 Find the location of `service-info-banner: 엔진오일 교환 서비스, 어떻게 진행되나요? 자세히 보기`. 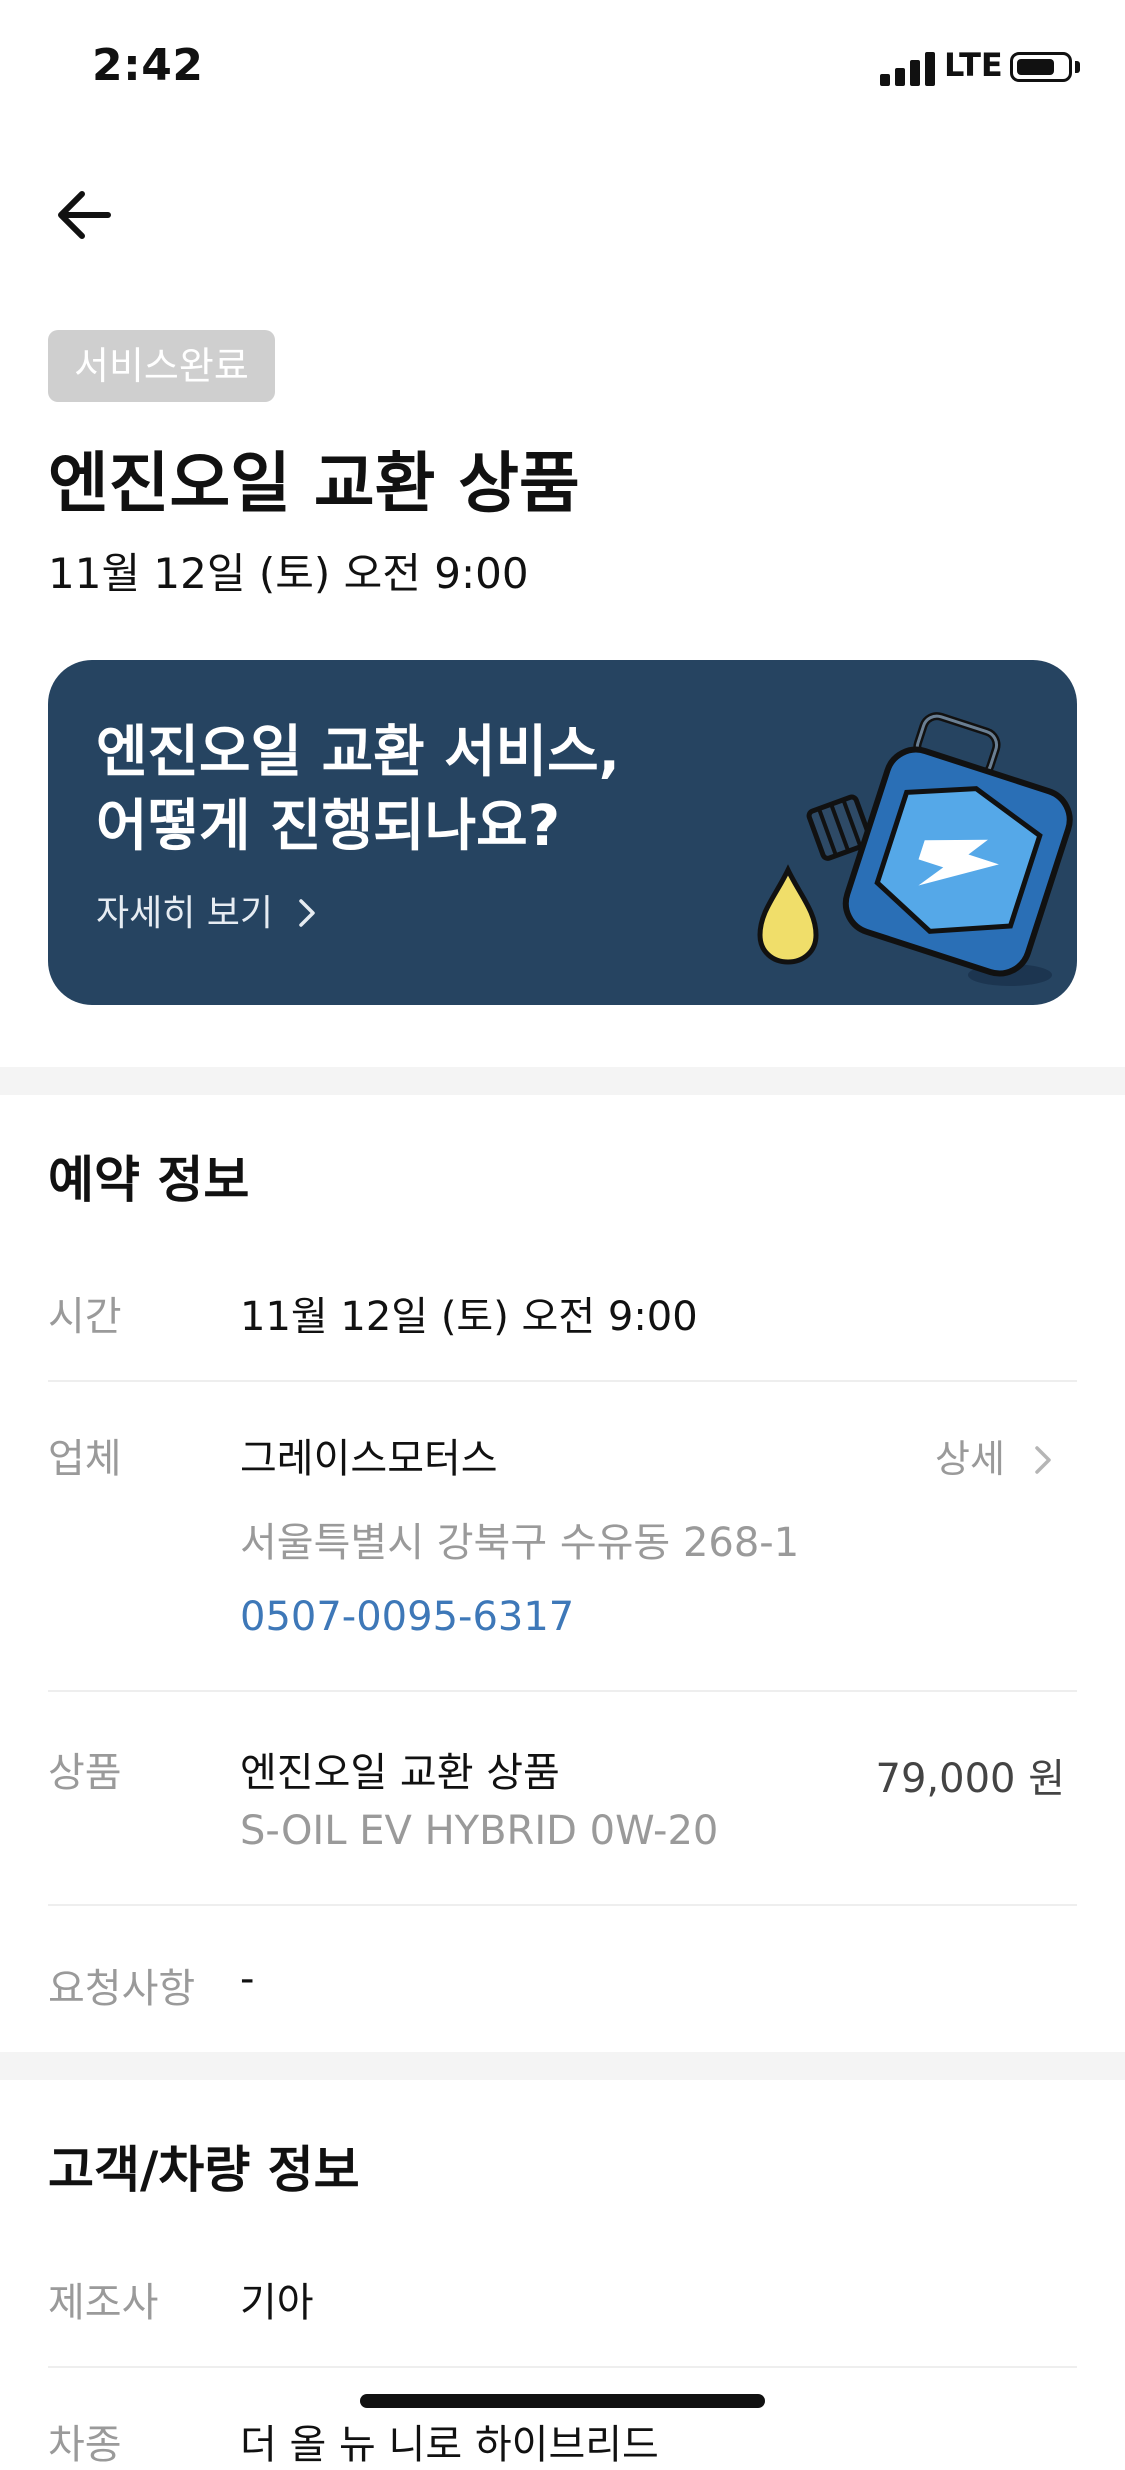

service-info-banner: 엔진오일 교환 서비스, 어떻게 진행되나요? 자세히 보기 is located at coordinates (562, 832).